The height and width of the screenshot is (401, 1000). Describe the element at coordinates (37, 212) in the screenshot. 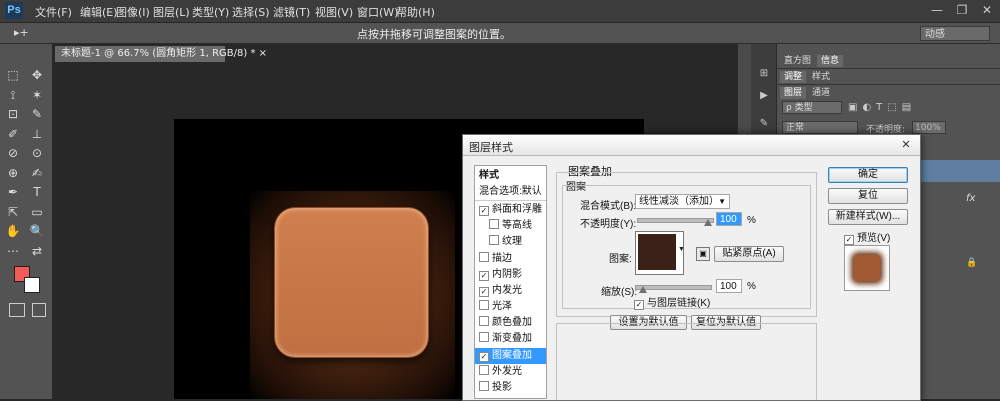

I see `tool-icon-15: ▭` at that location.